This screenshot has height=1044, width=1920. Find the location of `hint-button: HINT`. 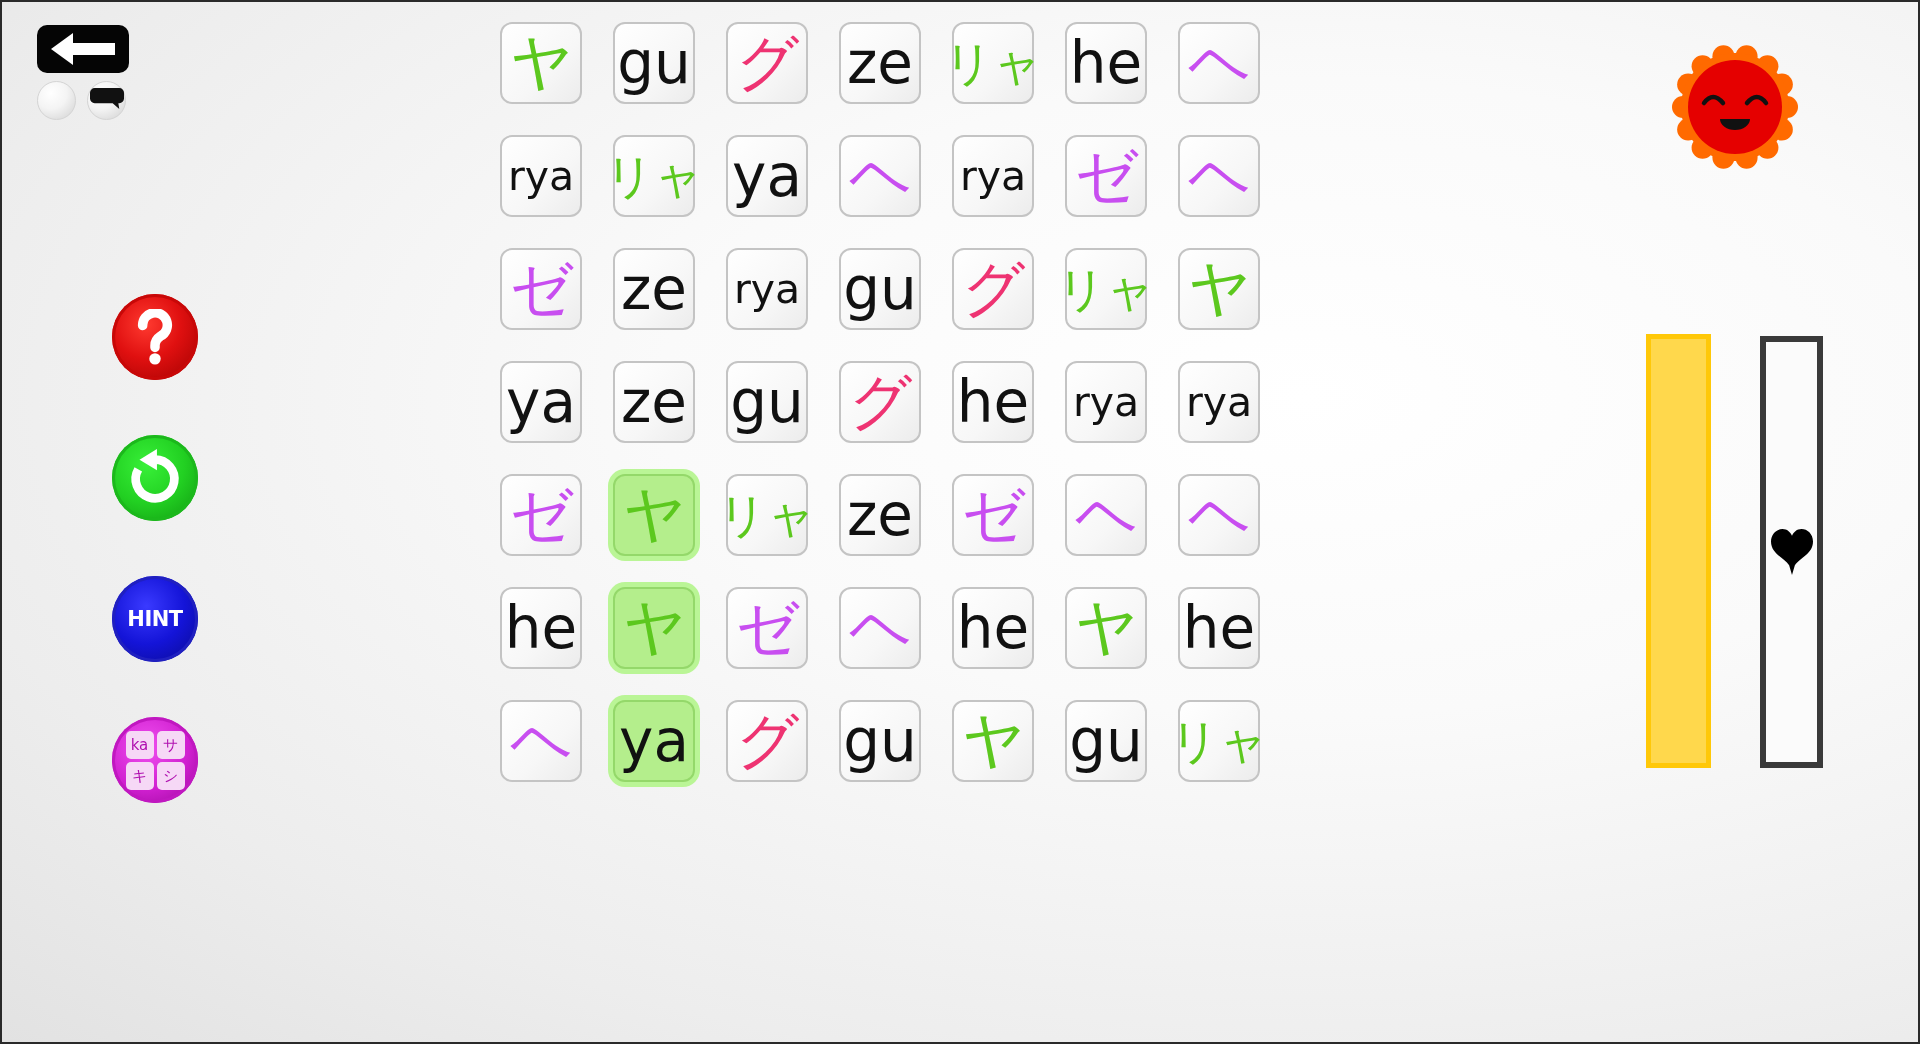

hint-button: HINT is located at coordinates (155, 619).